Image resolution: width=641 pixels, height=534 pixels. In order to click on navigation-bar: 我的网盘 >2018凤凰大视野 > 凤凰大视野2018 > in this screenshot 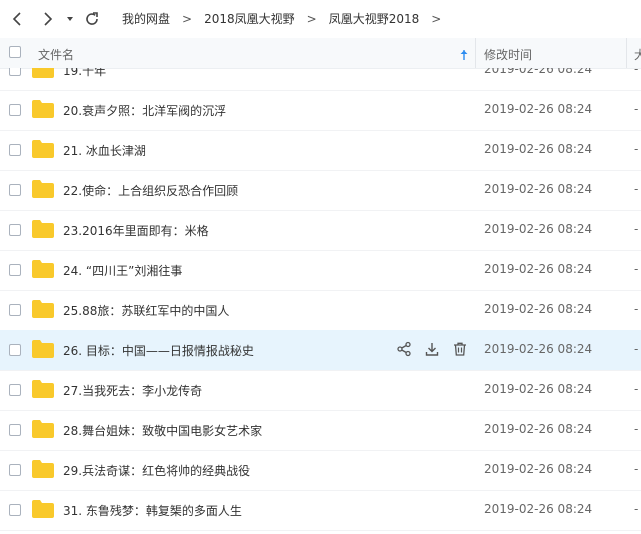, I will do `click(320, 19)`.